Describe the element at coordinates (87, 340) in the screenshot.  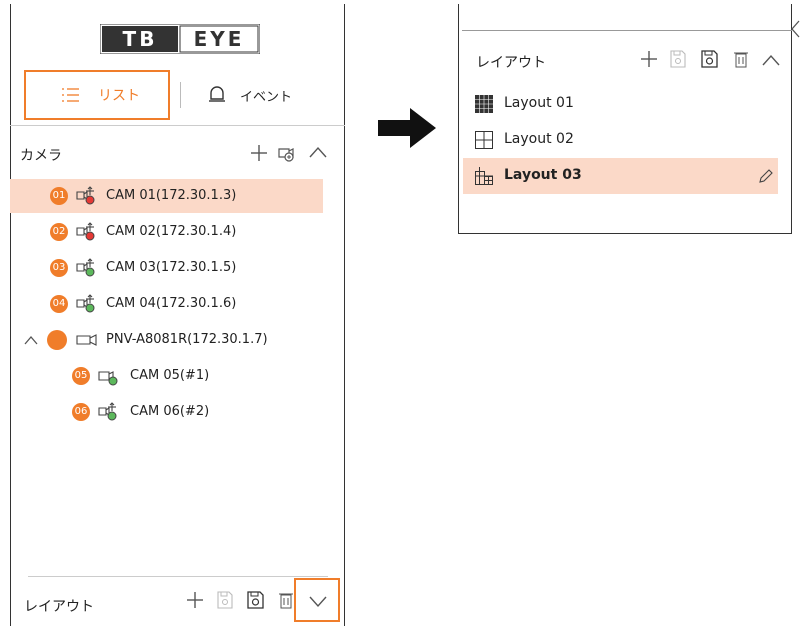
I see `device-camera-icon` at that location.